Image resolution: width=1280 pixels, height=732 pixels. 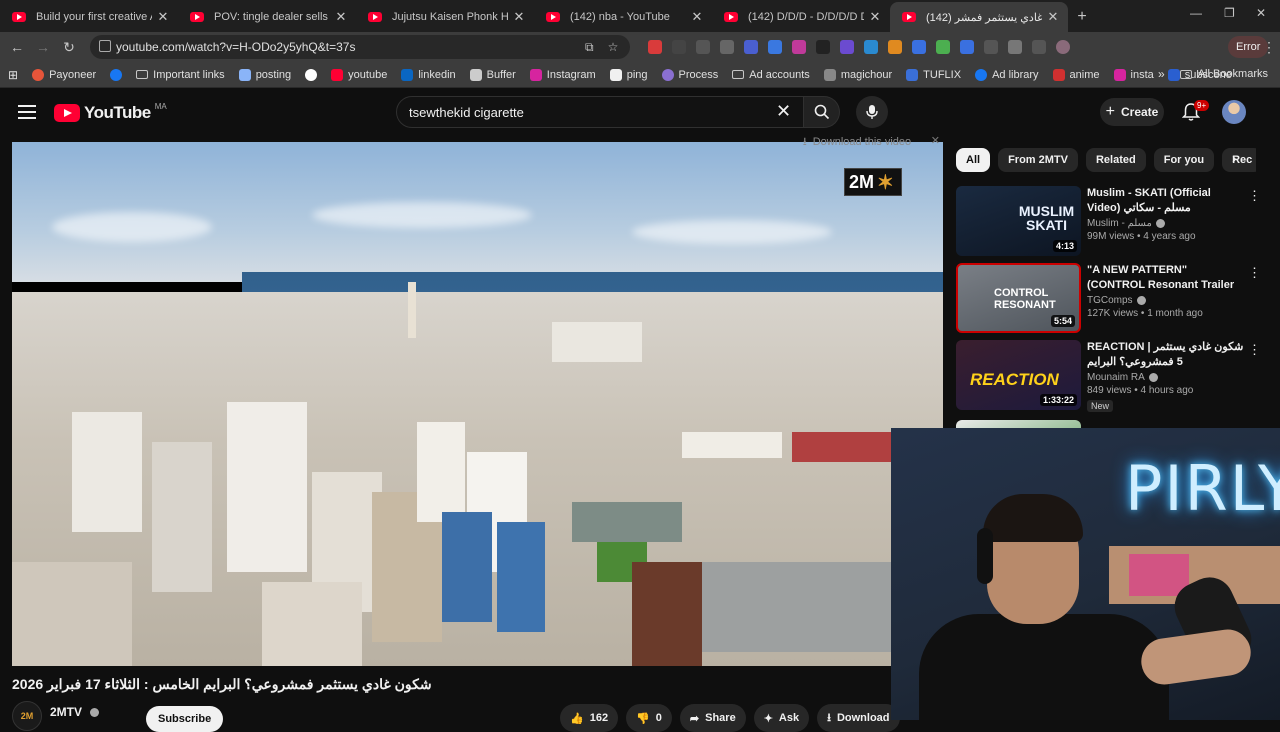 I want to click on bookmark-ping: ping, so click(x=628, y=74).